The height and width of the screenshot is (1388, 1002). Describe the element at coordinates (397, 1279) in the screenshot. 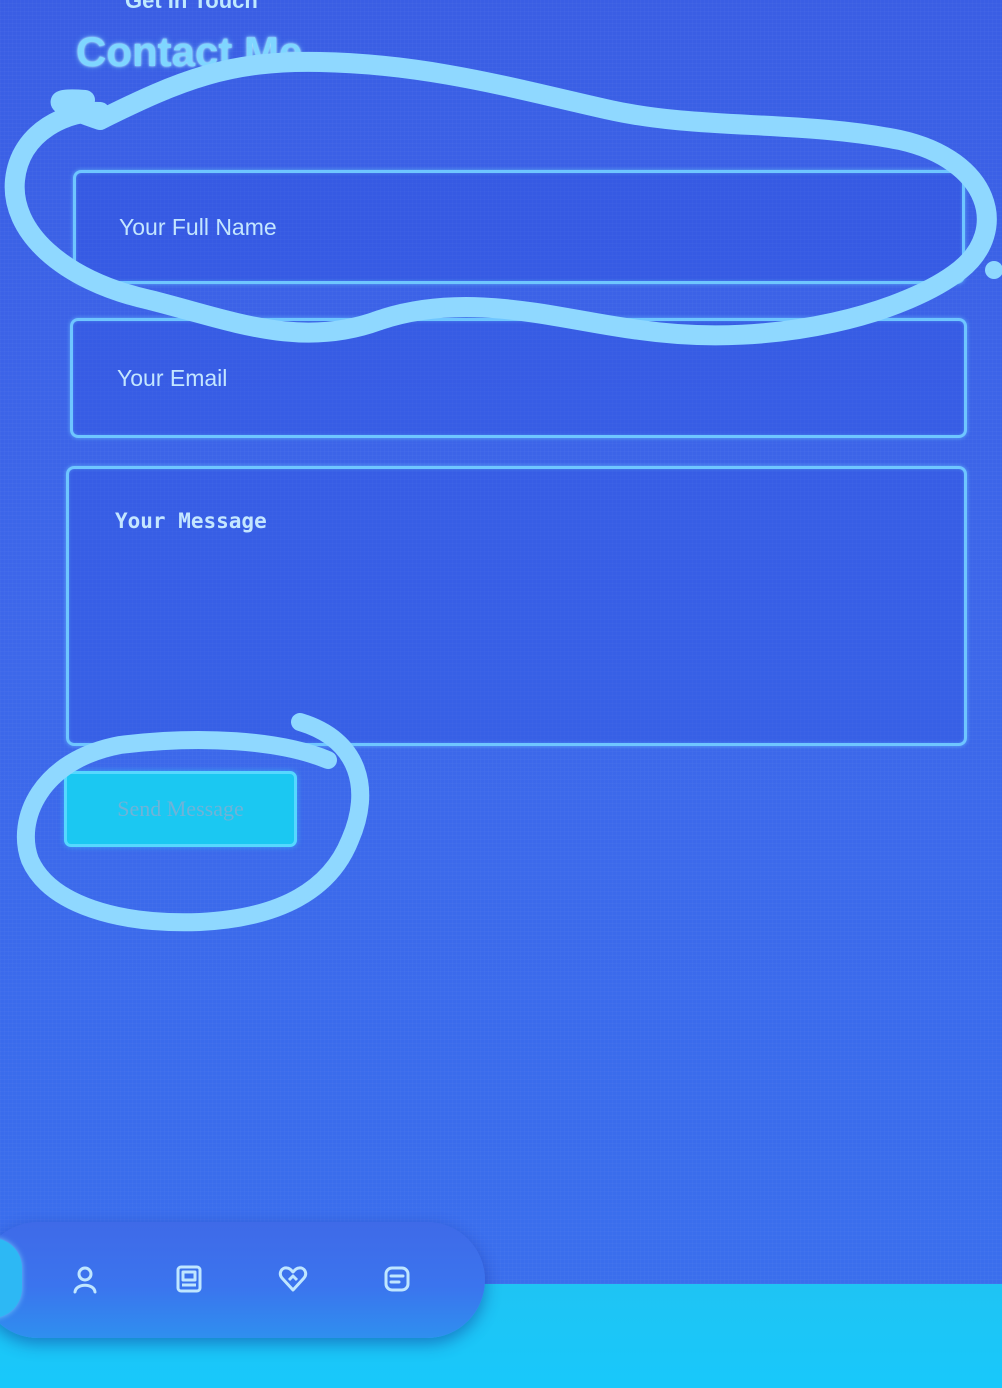

I see `message-icon` at that location.